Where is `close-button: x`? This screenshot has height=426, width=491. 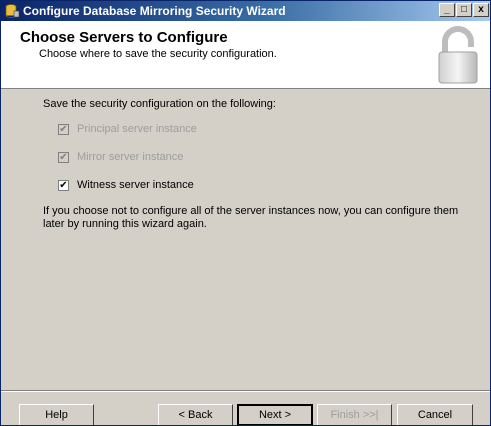 close-button: x is located at coordinates (481, 10).